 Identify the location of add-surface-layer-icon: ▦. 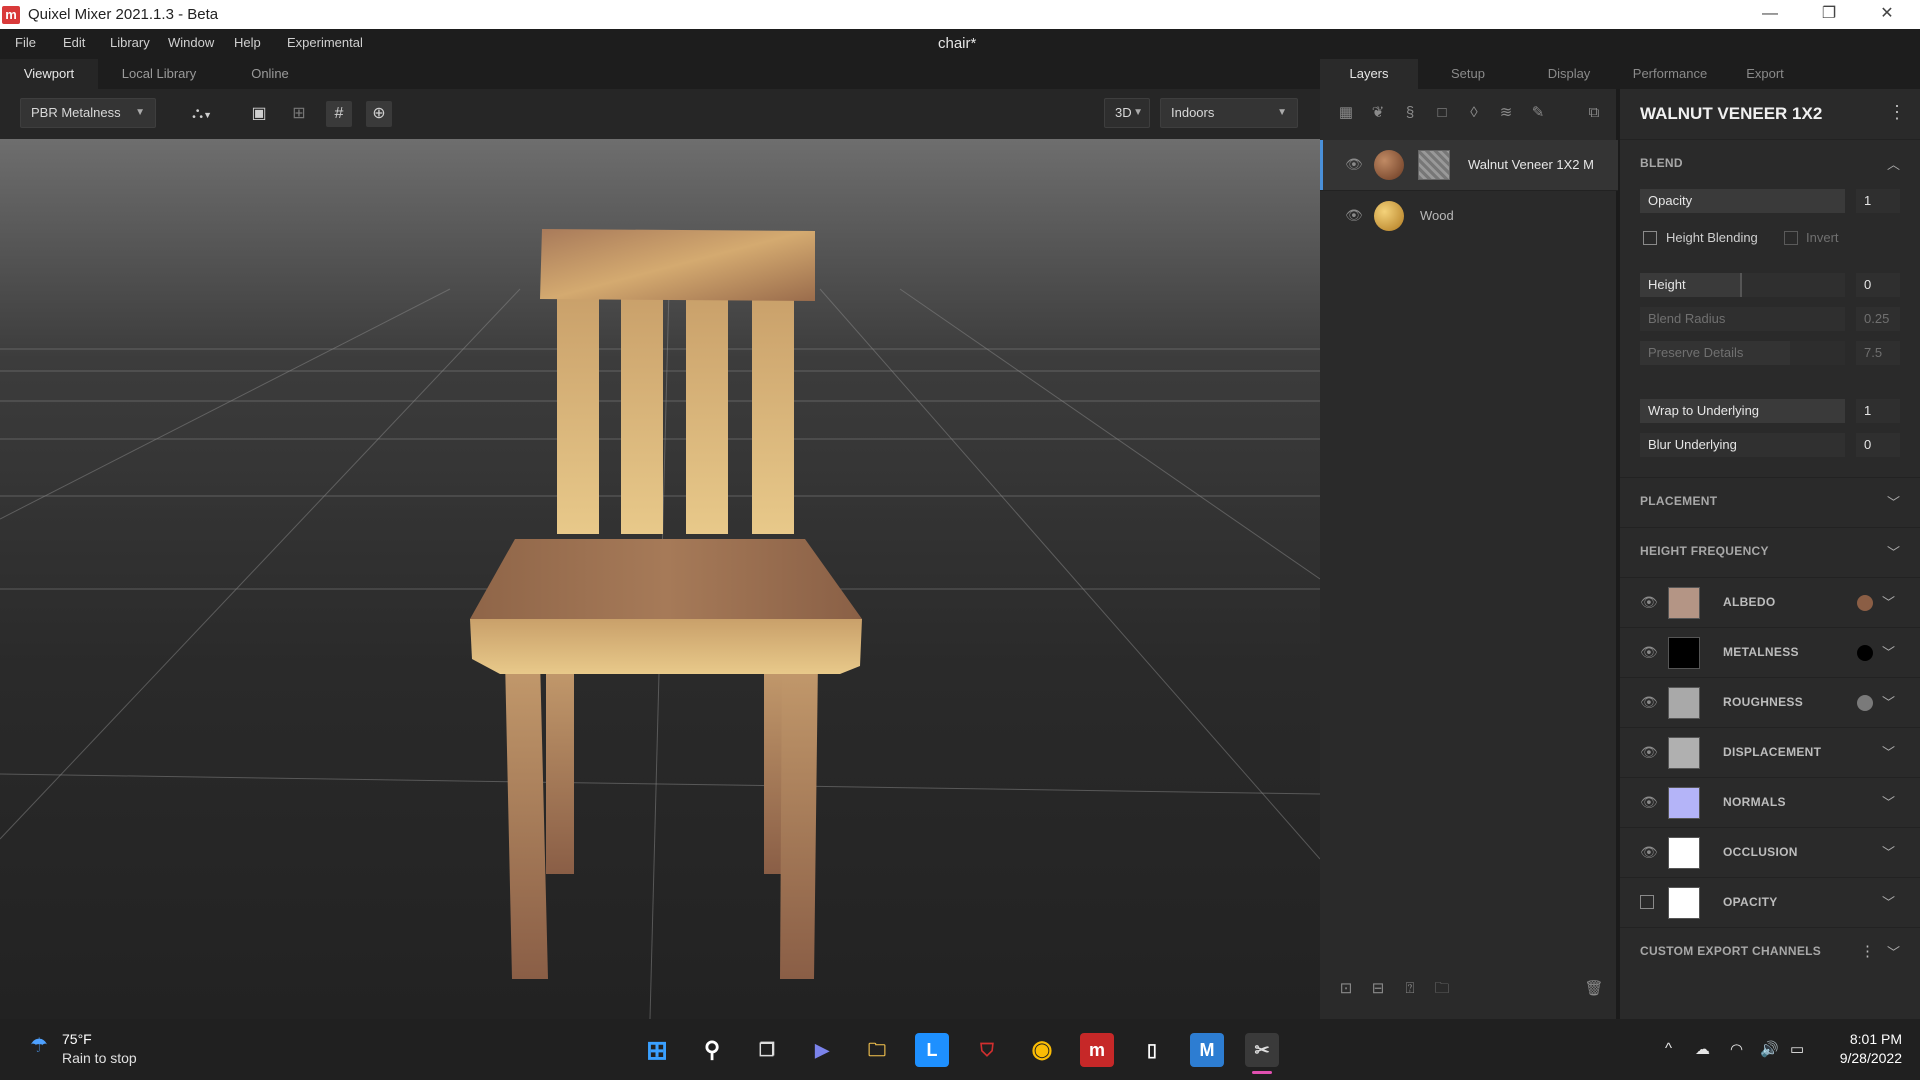
(1346, 113).